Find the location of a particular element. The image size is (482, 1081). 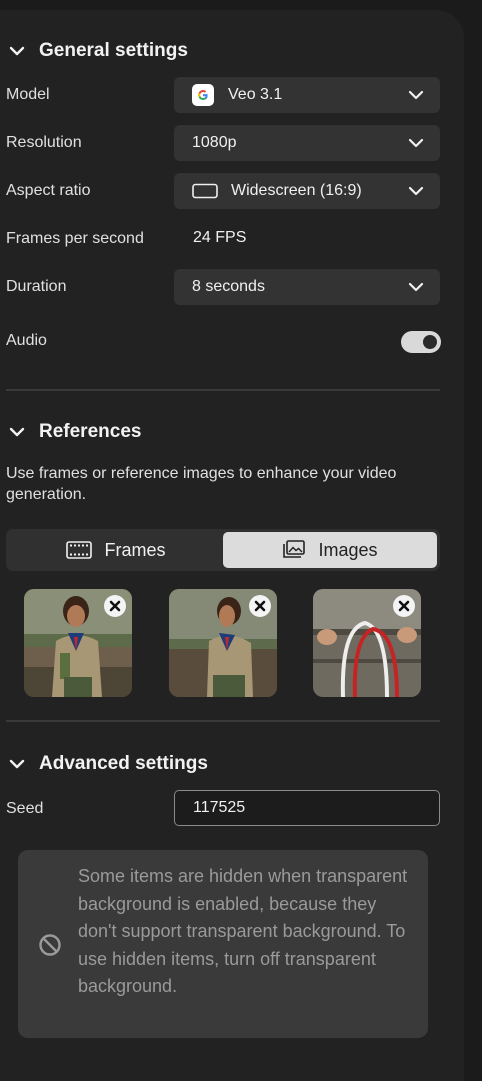

tab-frames: Frames is located at coordinates (116, 550).